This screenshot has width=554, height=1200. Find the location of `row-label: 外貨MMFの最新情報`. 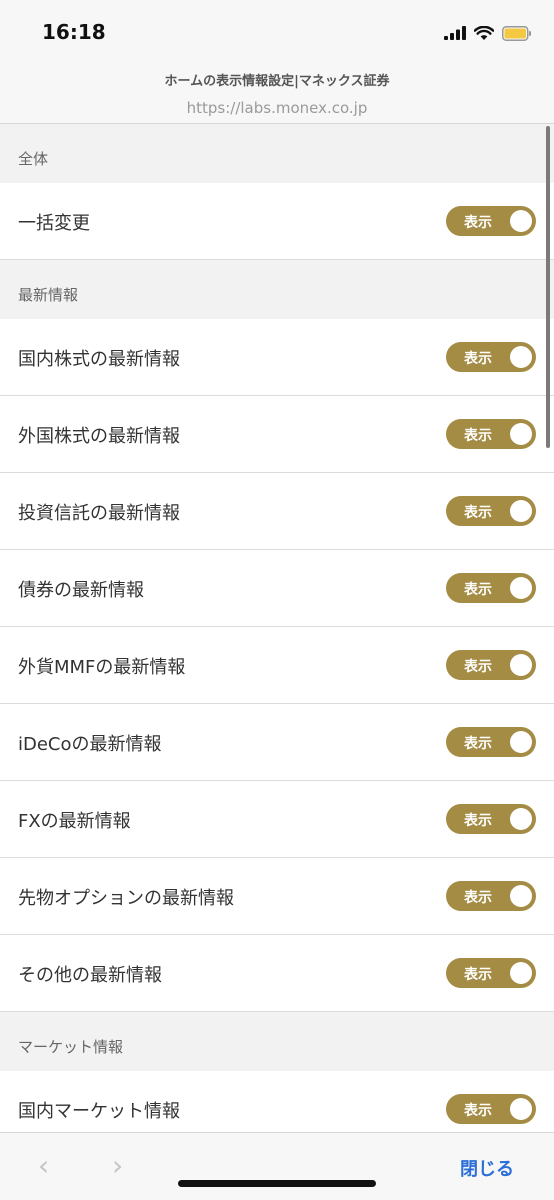

row-label: 外貨MMFの最新情報 is located at coordinates (102, 667).